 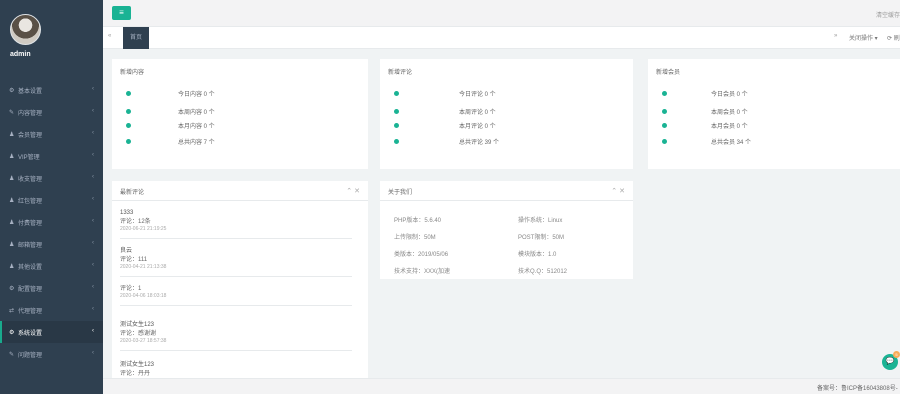 I want to click on panel-title: 新增评论, so click(x=400, y=73).